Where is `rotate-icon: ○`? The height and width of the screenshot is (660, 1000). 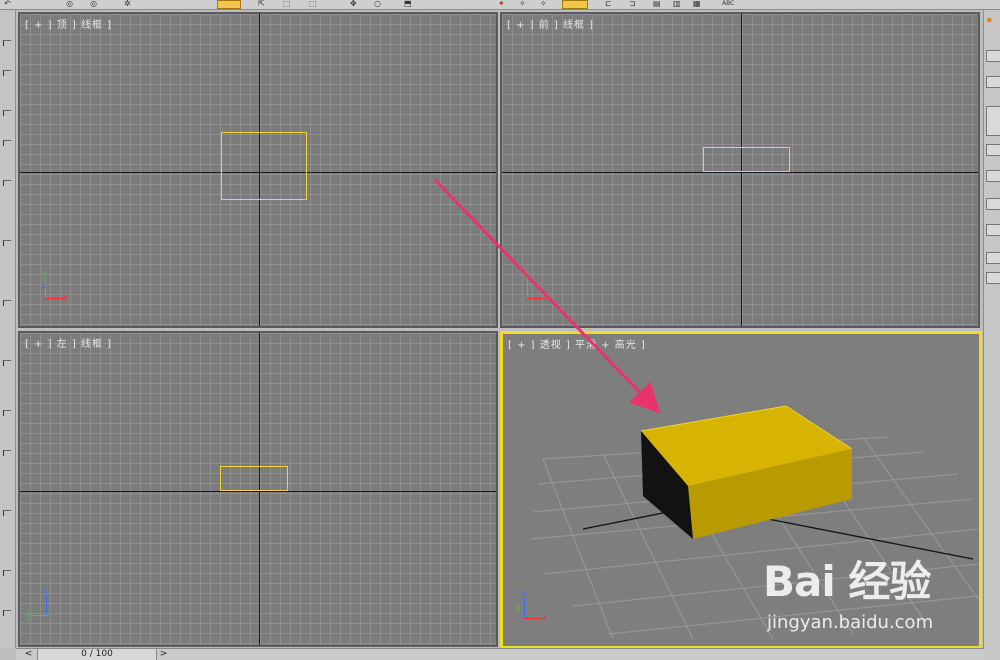
rotate-icon: ○ is located at coordinates (381, 4).